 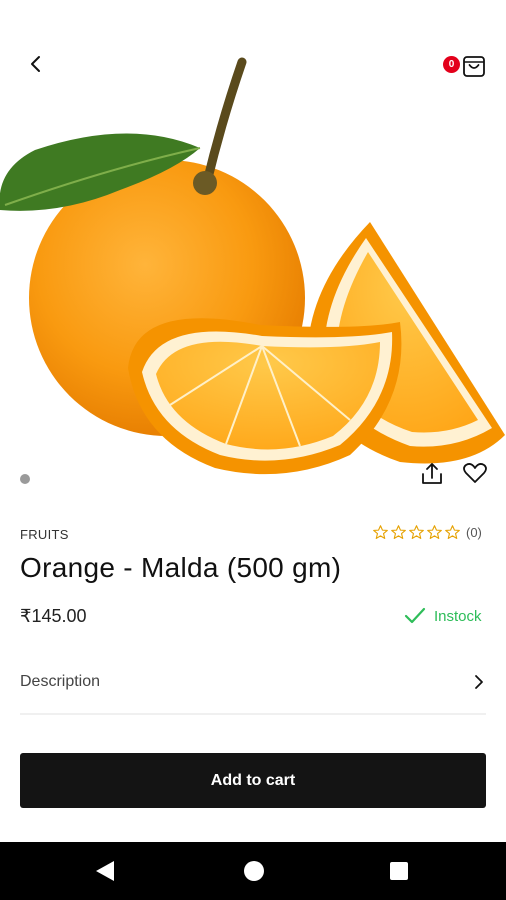 What do you see at coordinates (474, 532) in the screenshot?
I see `rating-count: (0)` at bounding box center [474, 532].